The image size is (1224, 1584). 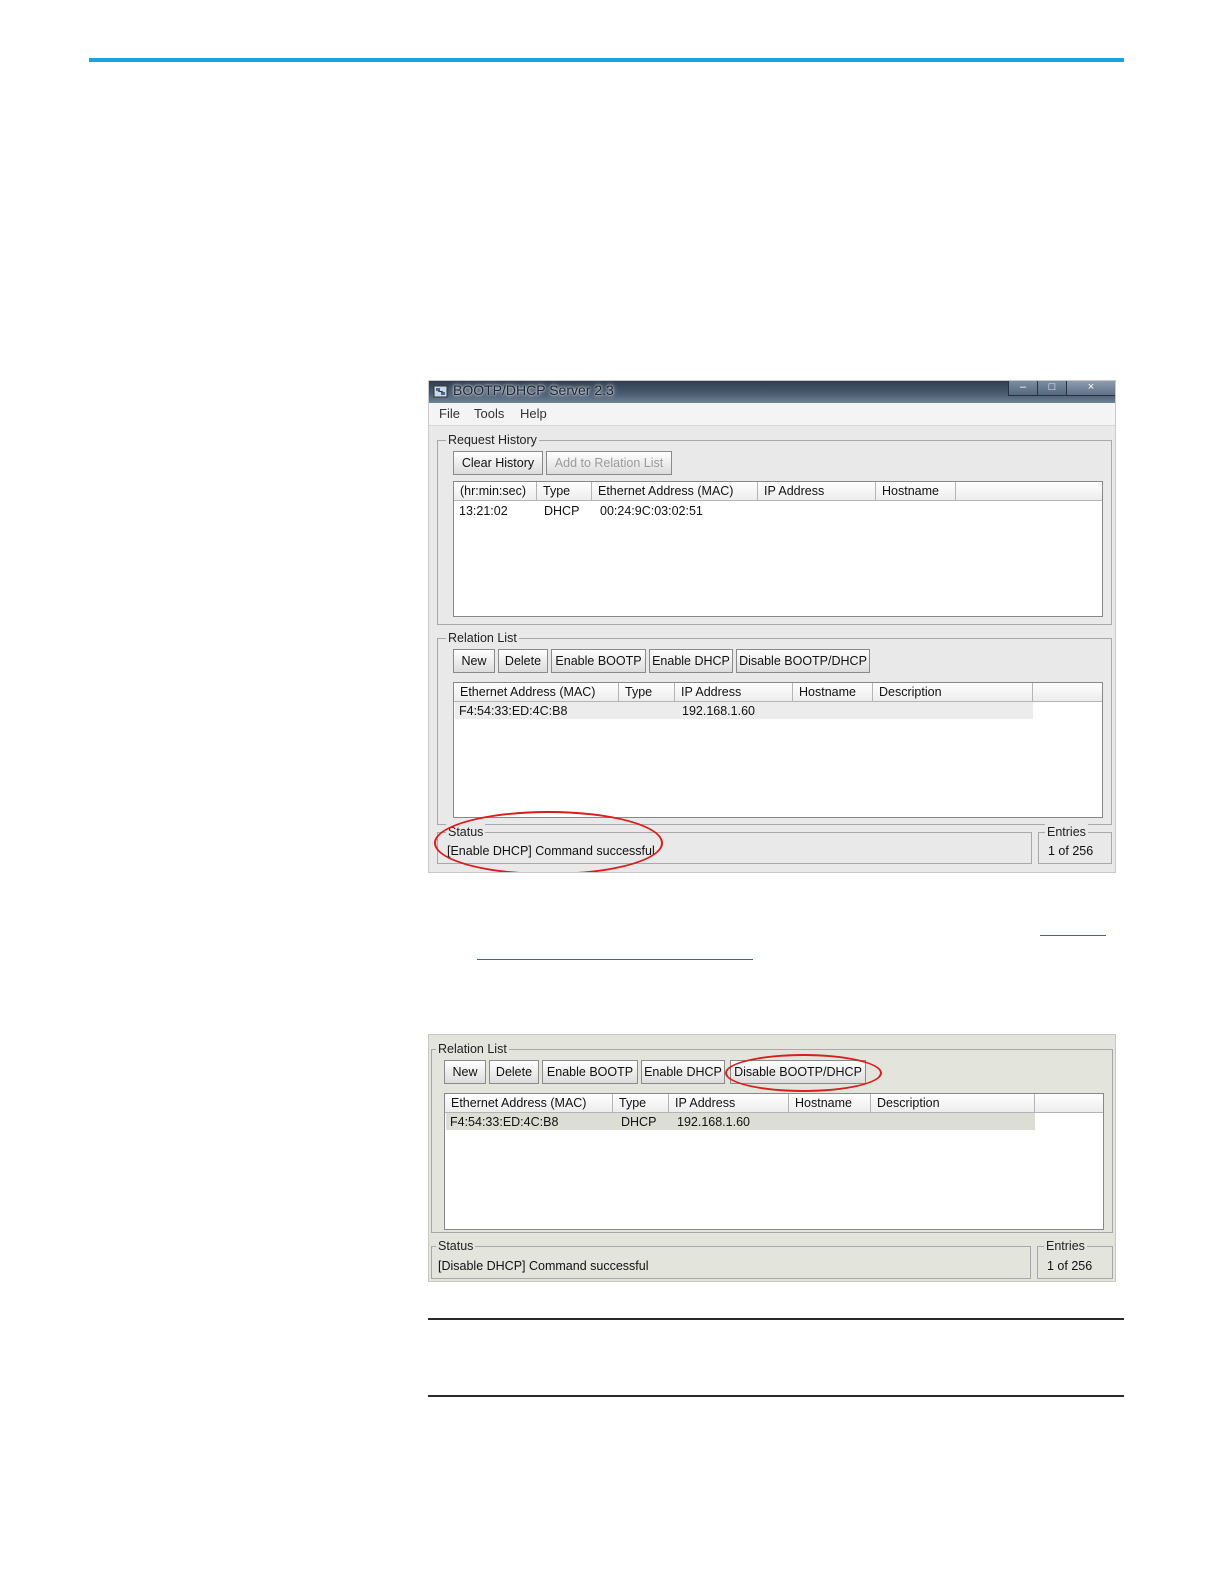 I want to click on request-history-label: Request History, so click(x=492, y=440).